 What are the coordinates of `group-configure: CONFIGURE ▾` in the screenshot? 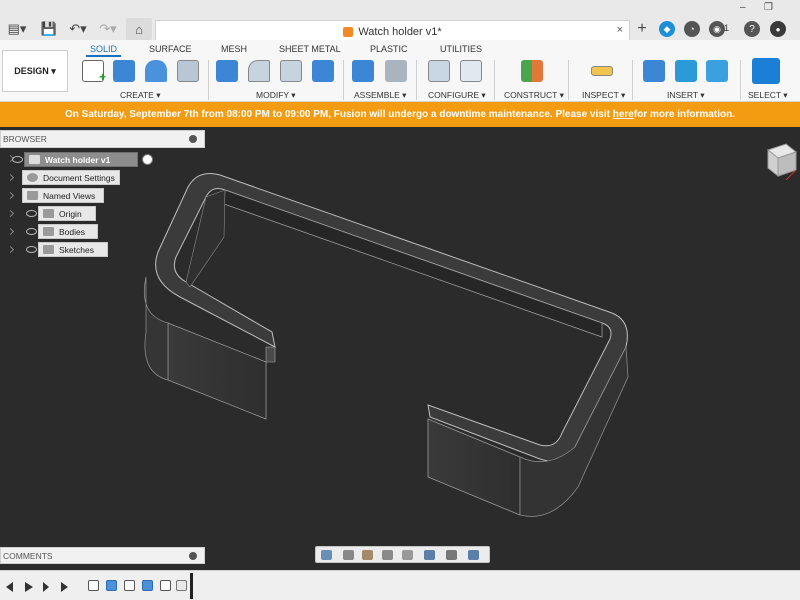 It's located at (457, 95).